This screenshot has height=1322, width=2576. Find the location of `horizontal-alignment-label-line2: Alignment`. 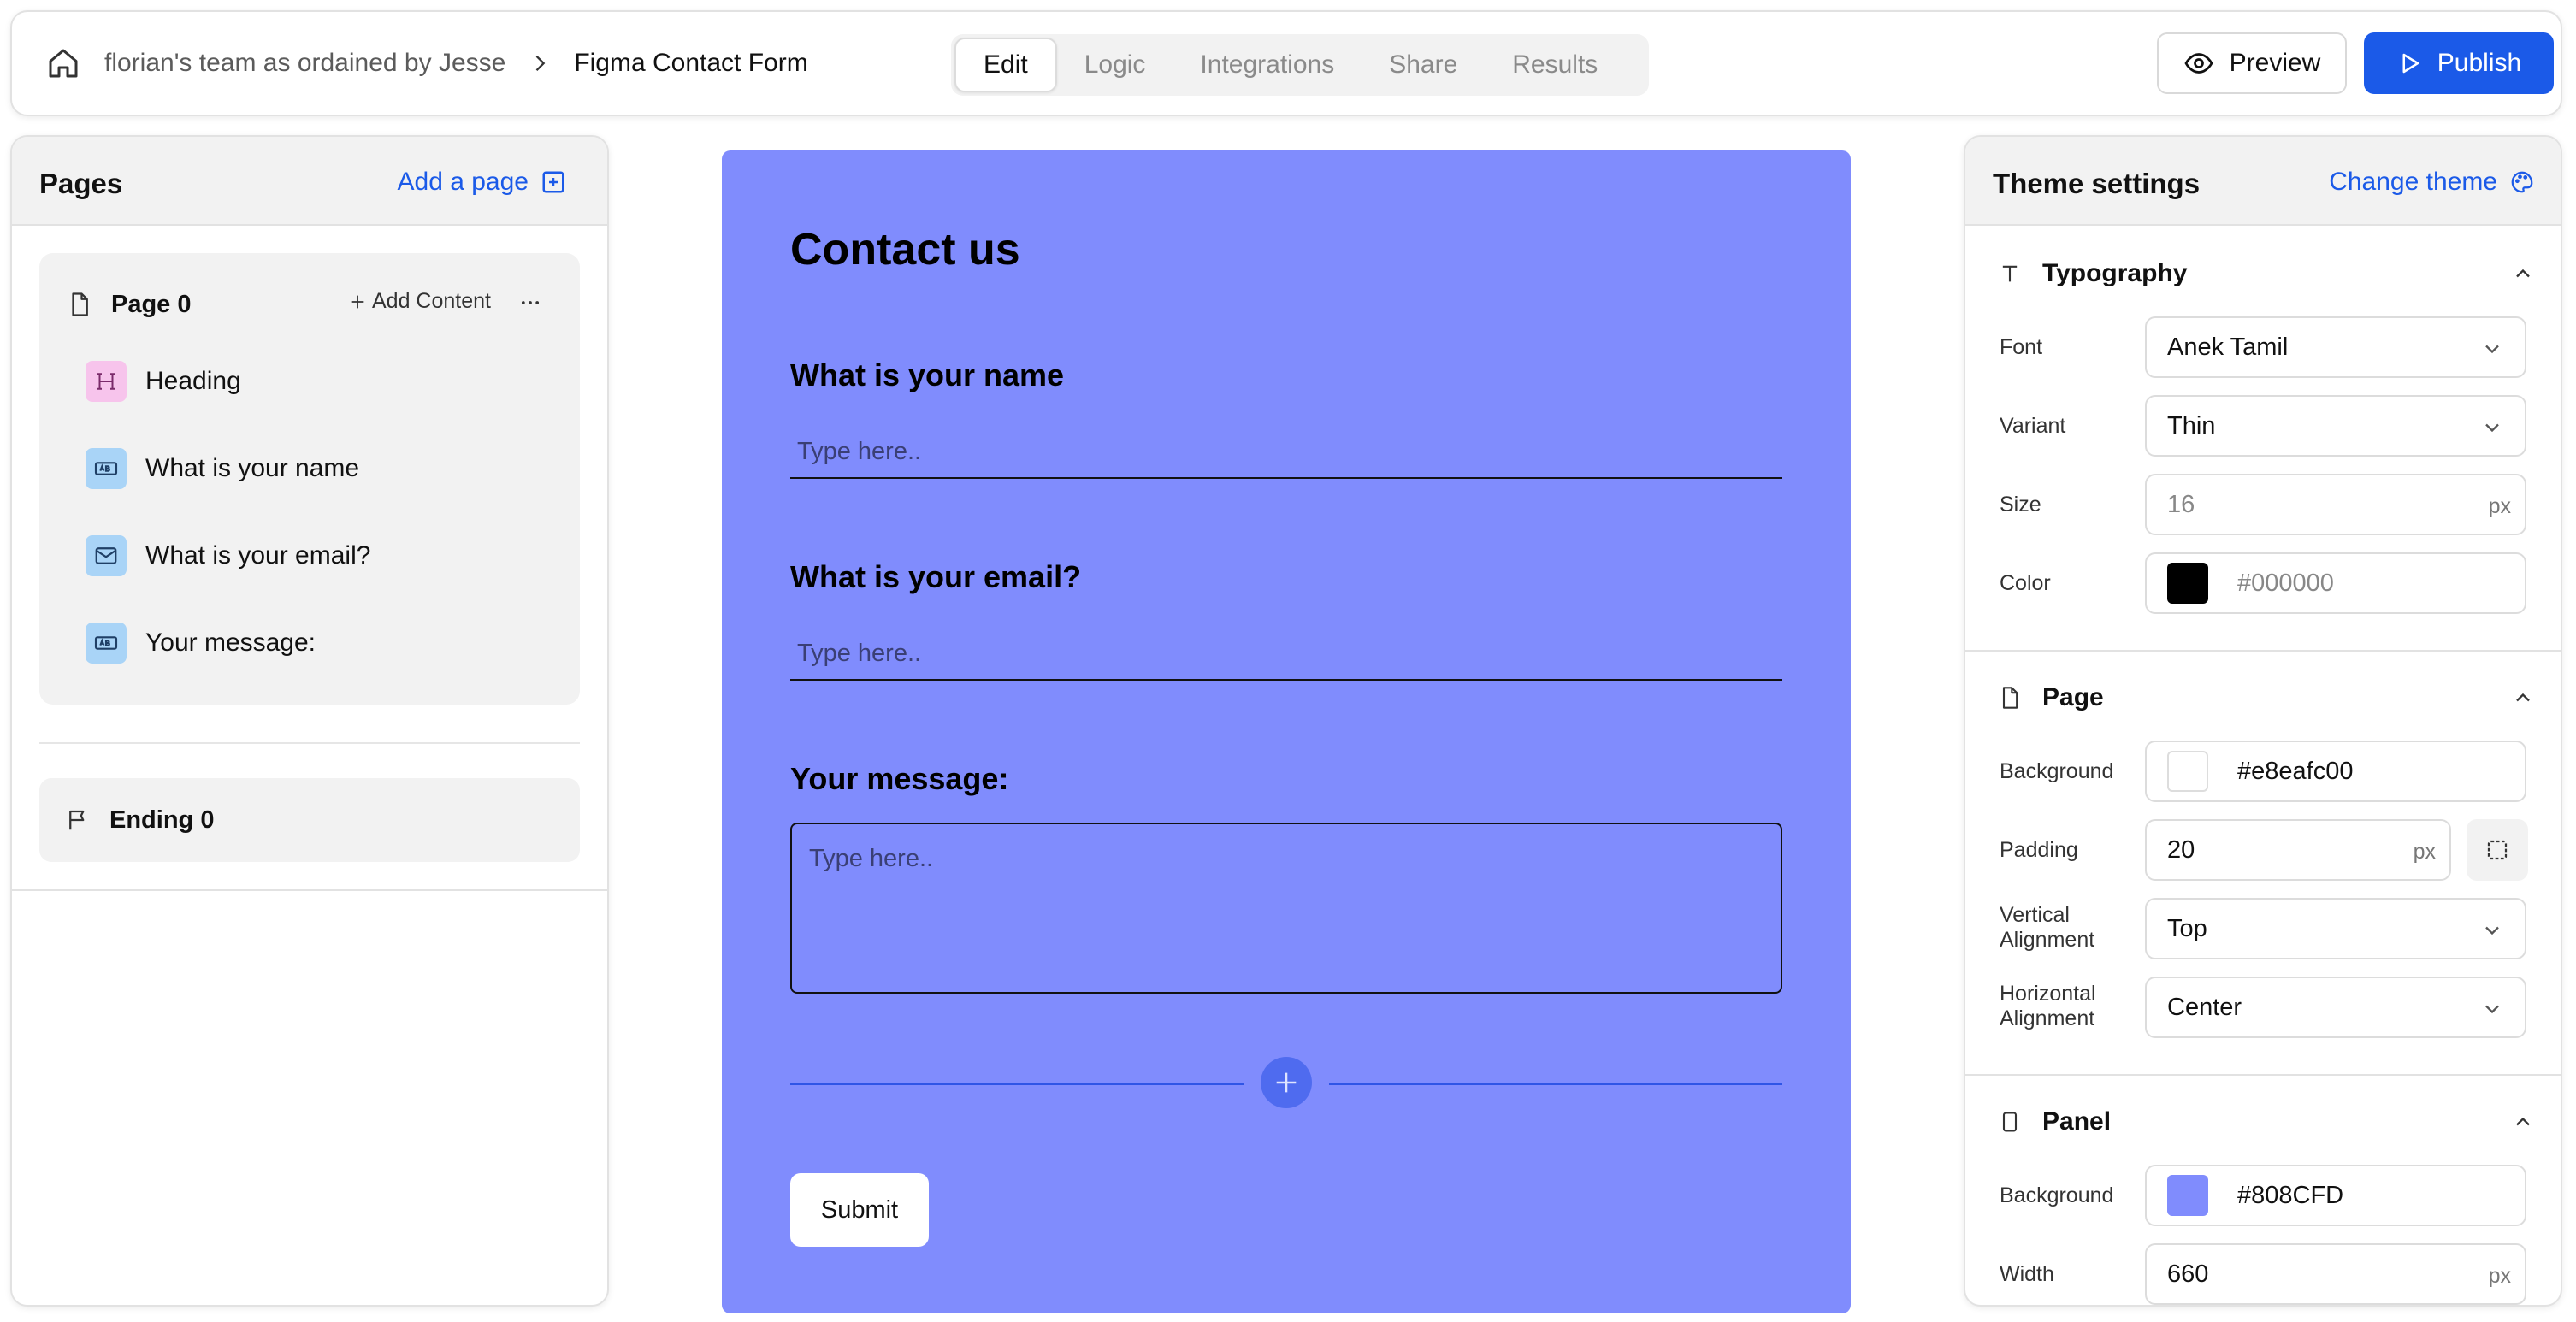

horizontal-alignment-label-line2: Alignment is located at coordinates (2047, 1018).